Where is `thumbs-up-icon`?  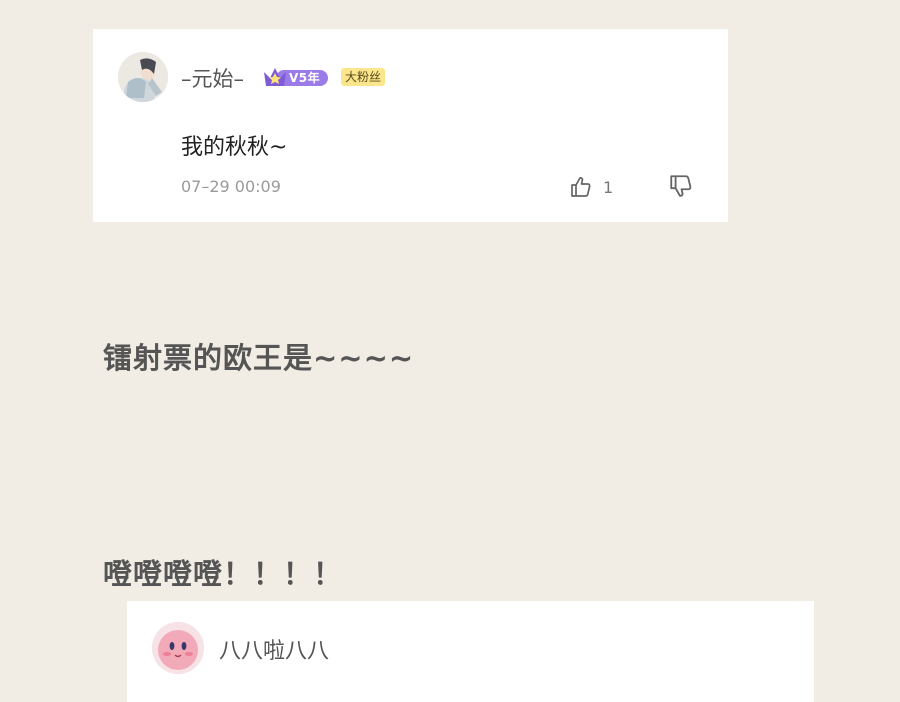
thumbs-up-icon is located at coordinates (581, 187).